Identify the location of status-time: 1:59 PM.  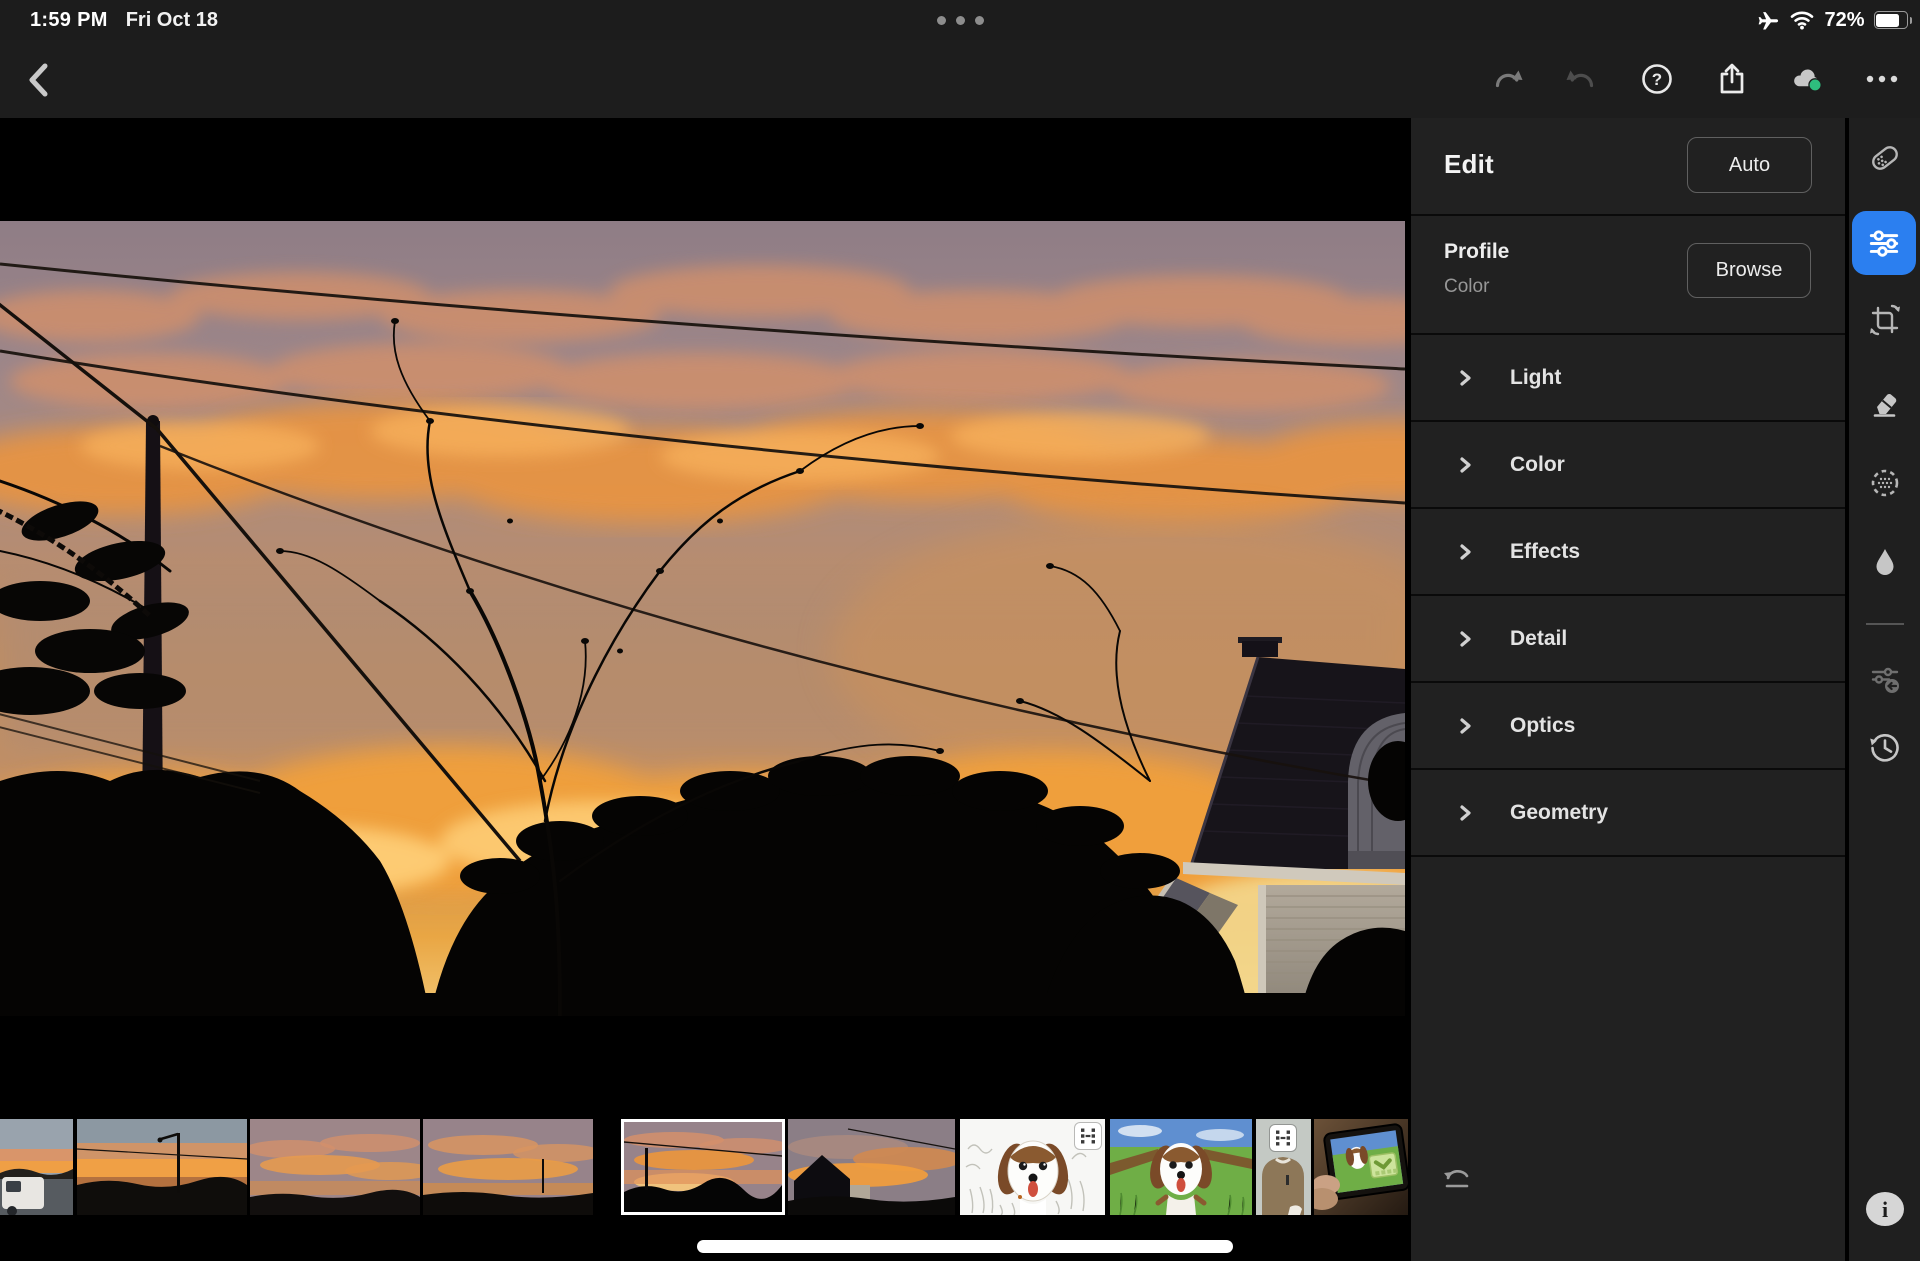
(69, 19).